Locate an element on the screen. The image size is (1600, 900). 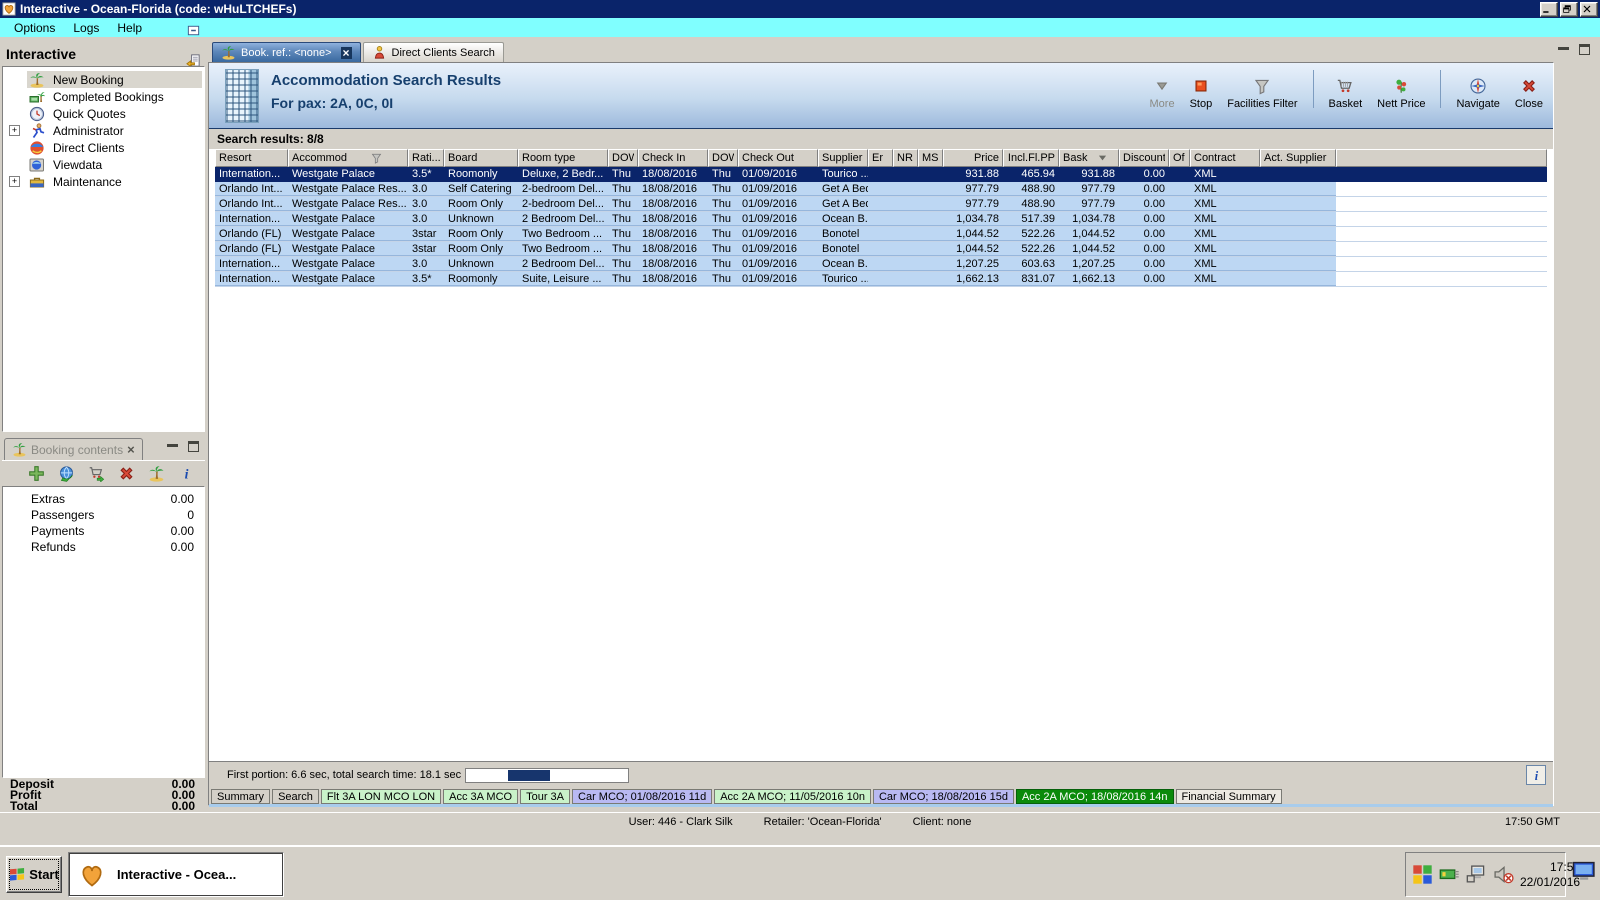
avg-icon is located at coordinates (1422, 874).